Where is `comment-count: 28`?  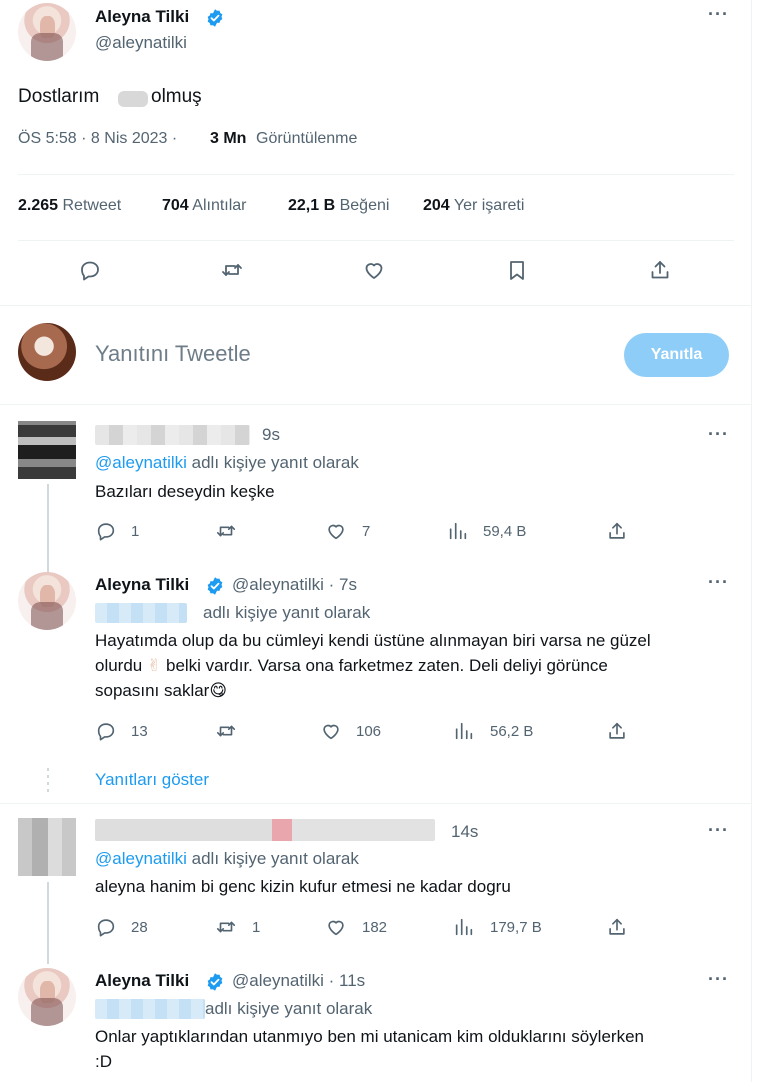 comment-count: 28 is located at coordinates (139, 927).